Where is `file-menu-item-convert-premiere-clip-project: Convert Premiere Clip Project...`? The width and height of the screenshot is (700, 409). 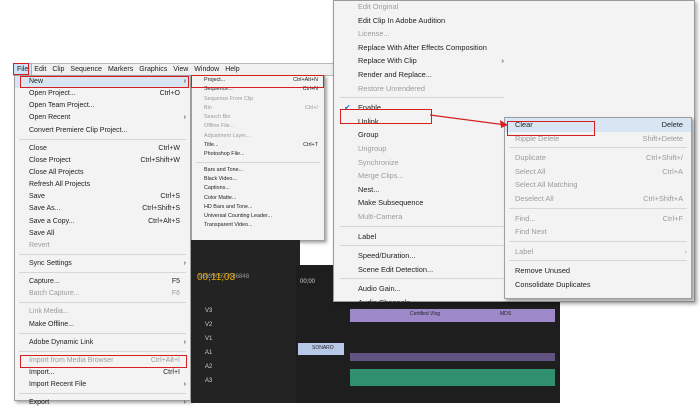
file-menu-item-convert-premiere-clip-project: Convert Premiere Clip Project... is located at coordinates (102, 131).